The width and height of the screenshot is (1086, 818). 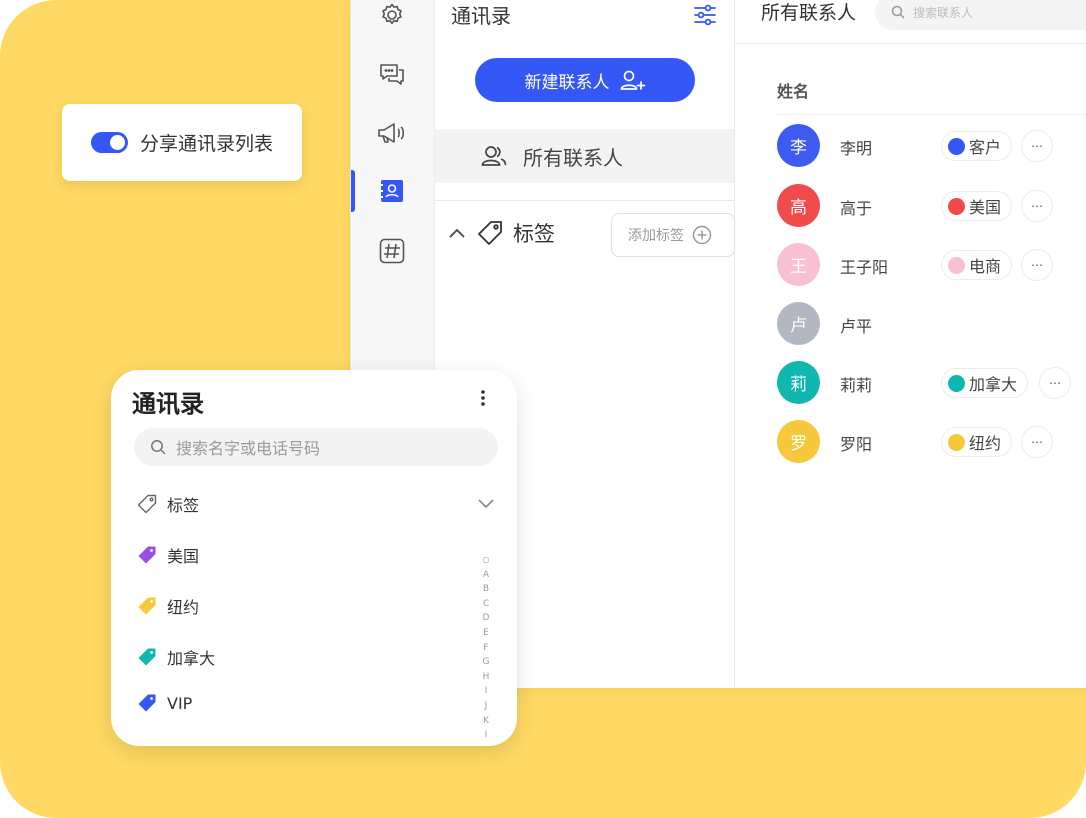 What do you see at coordinates (183, 607) in the screenshot?
I see `mobile-tag-label: 纽约` at bounding box center [183, 607].